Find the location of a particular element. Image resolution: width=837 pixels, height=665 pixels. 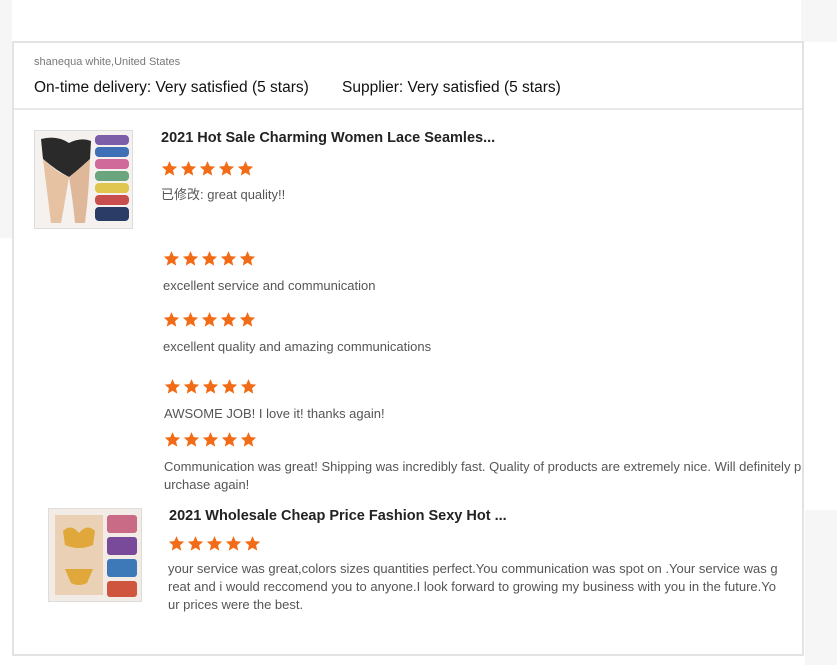

reviewer-name: shanequa white,United States is located at coordinates (107, 62).